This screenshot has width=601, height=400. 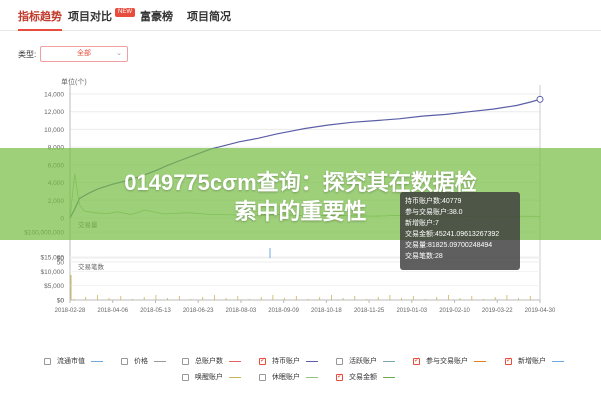 I want to click on chart-legend: 流通市值 价格 总账户数 持币账户 活跃账户 参与交易账户 新增账户唤醒账户 休眠账户 交易金额, so click(x=300, y=376).